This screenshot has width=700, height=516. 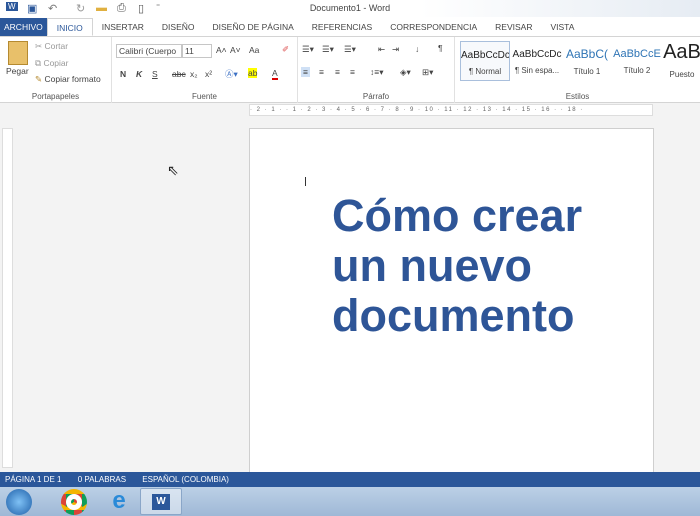 I want to click on highlight-icon: ab, so click(x=253, y=73).